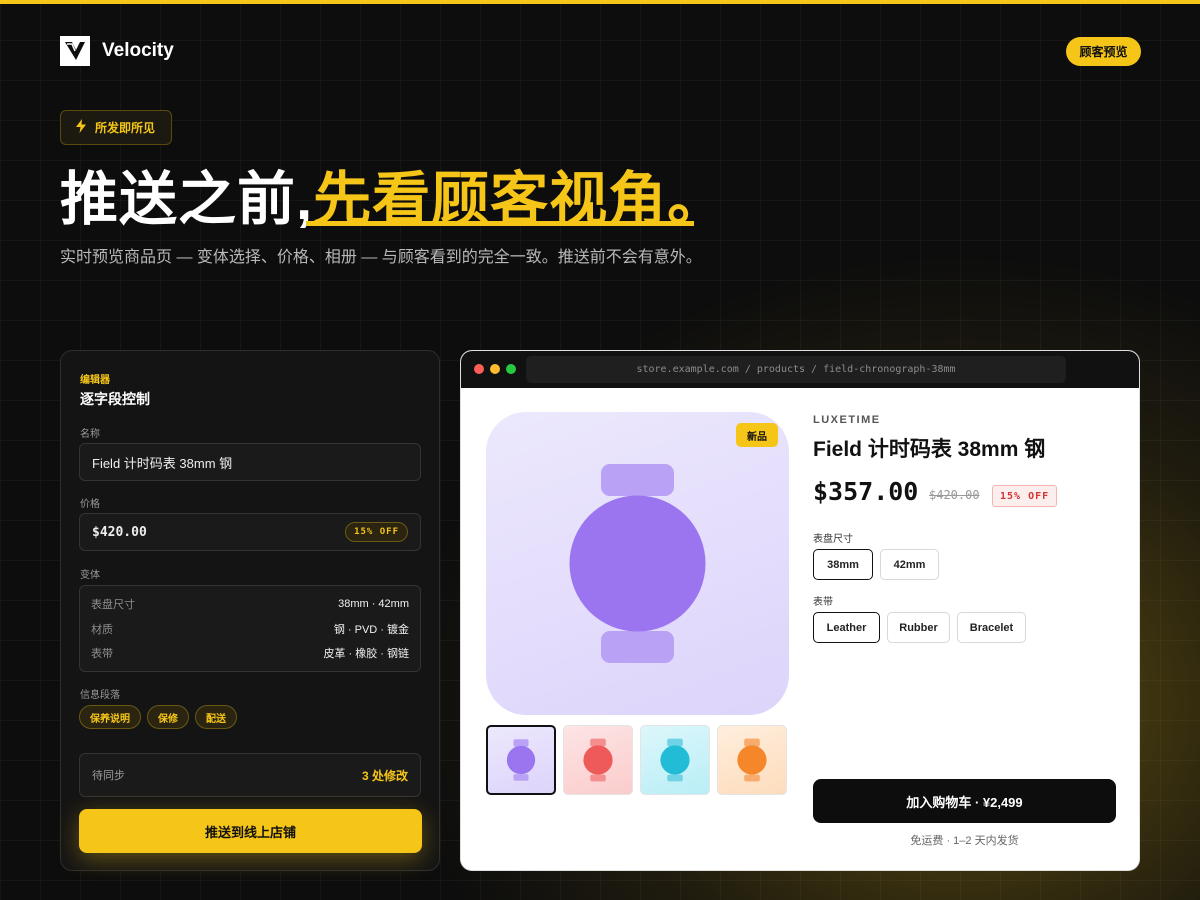  Describe the element at coordinates (250, 462) in the screenshot. I see `name-field: Field 计时码表 38mm 钢` at that location.